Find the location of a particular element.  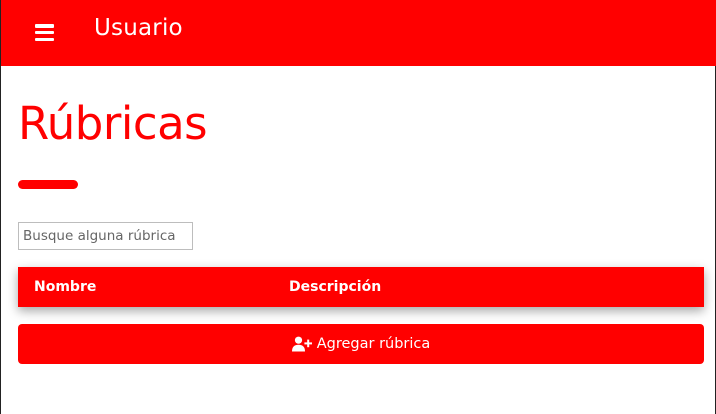

add-rubric-button: Agregar rúbrica is located at coordinates (361, 344).